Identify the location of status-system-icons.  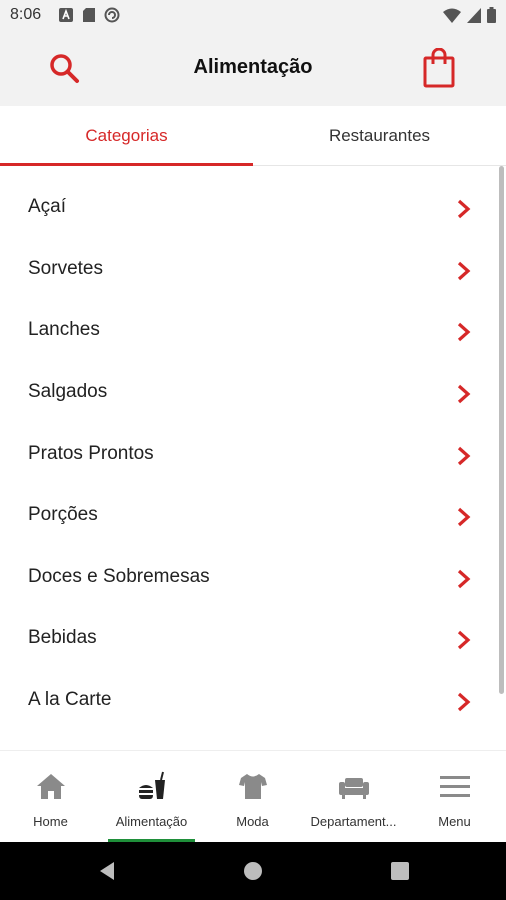
(469, 15).